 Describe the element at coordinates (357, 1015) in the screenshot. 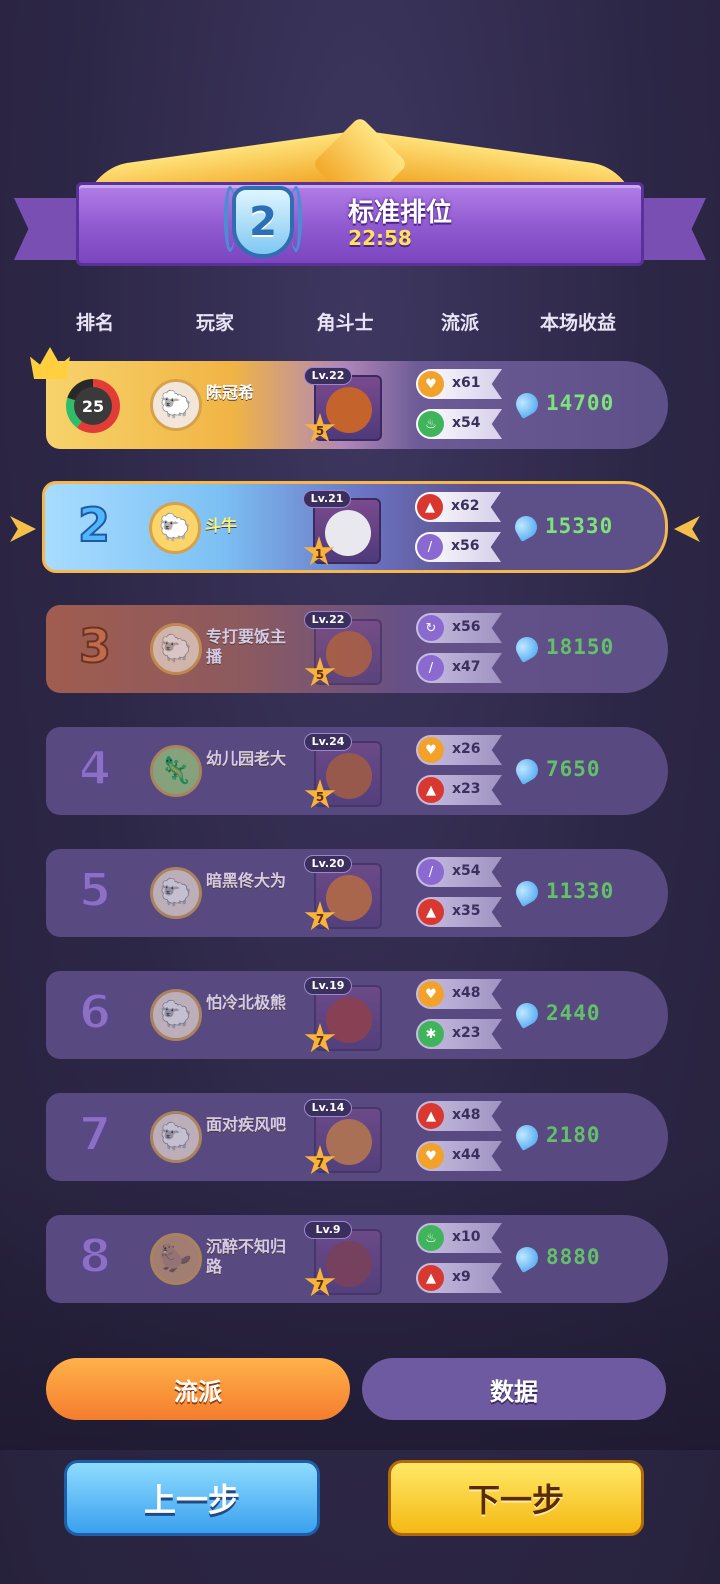

I see `ranking-row-6: 6 🐑 怕冷北极熊 Lv.19 7 ♥ x48 ✱ x23 2440` at that location.